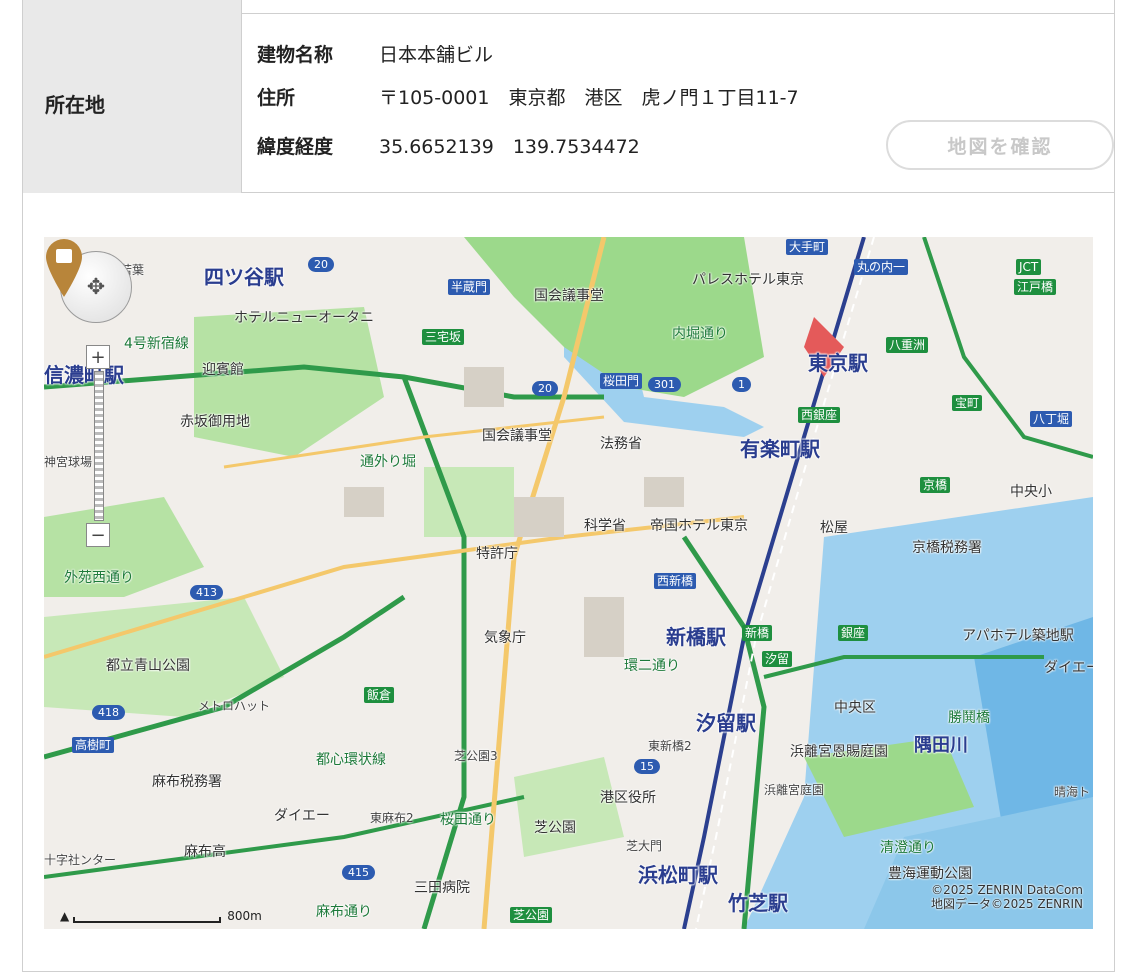 The image size is (1141, 979). Describe the element at coordinates (675, 581) in the screenshot. I see `map-label-nishi-shinbashi: 西新橋` at that location.